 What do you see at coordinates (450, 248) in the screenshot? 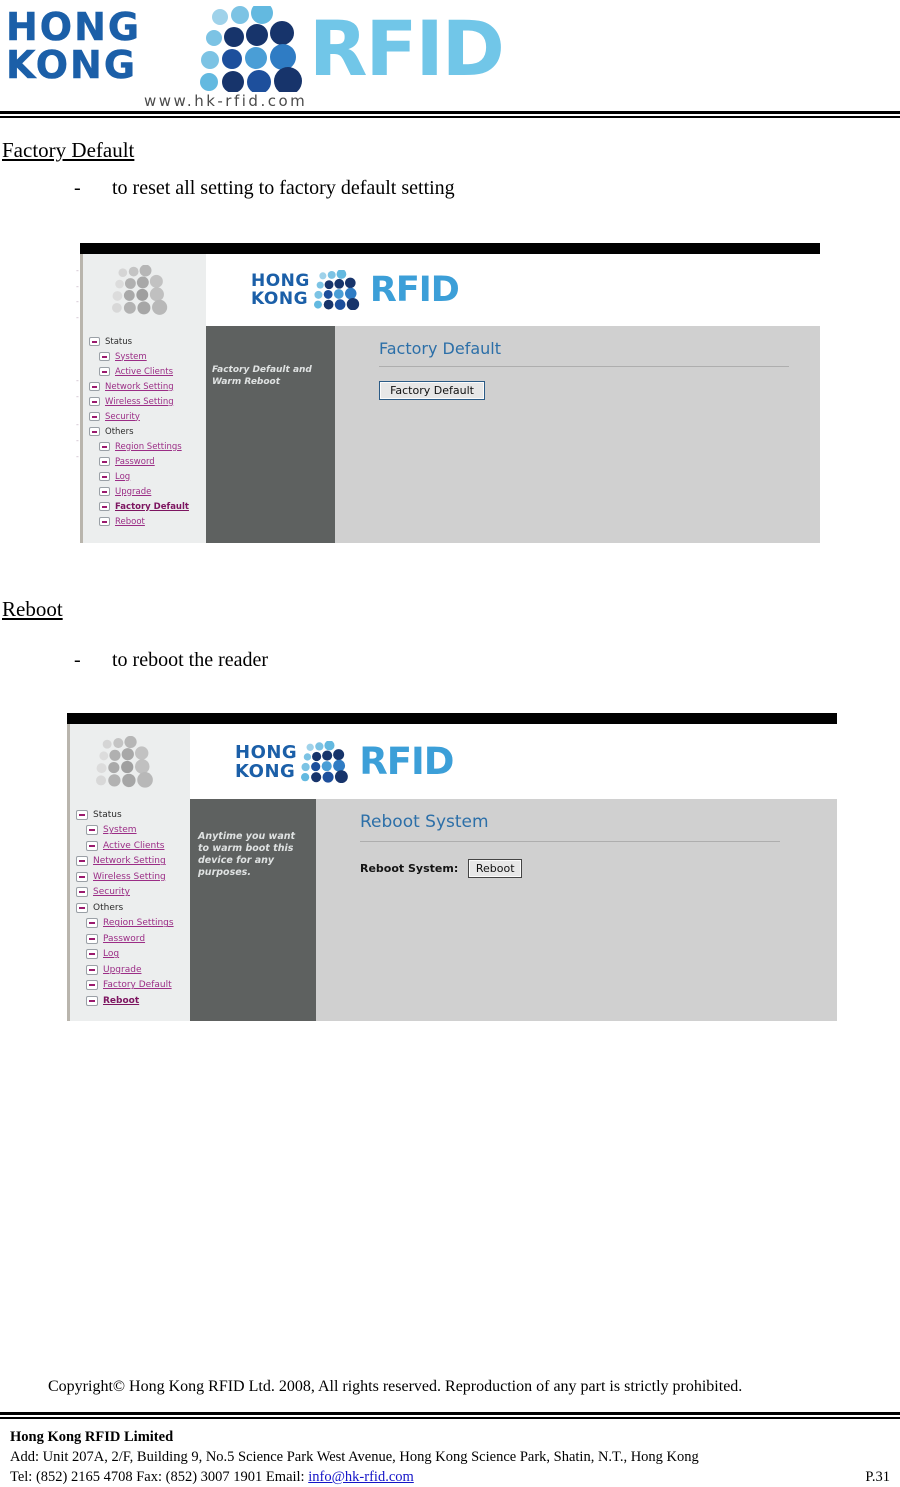
I see `browser-title-bar` at bounding box center [450, 248].